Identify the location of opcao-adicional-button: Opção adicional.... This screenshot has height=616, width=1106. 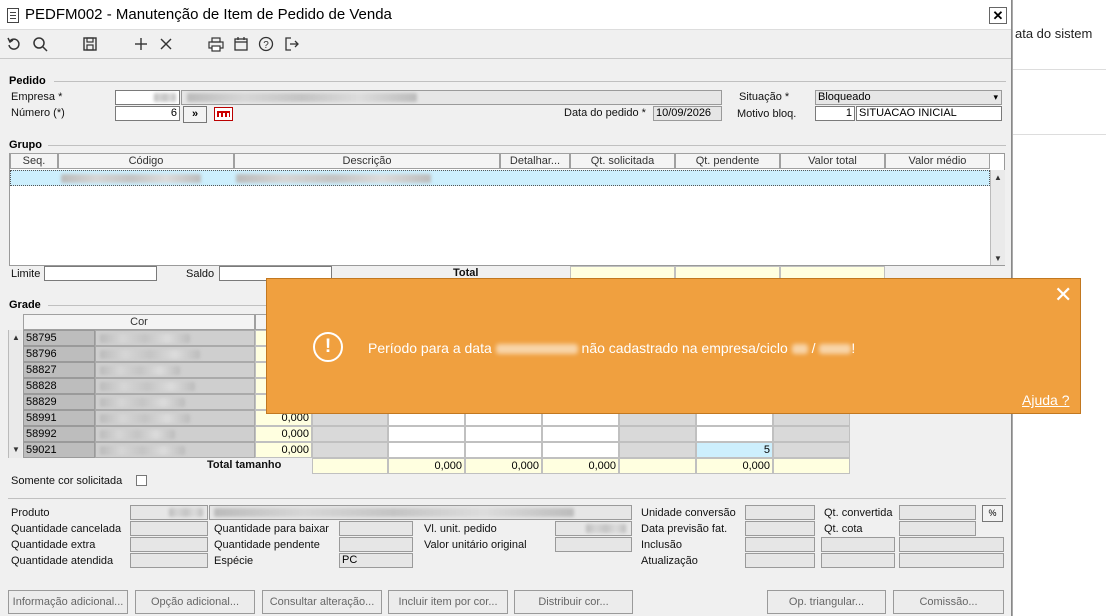
(195, 602).